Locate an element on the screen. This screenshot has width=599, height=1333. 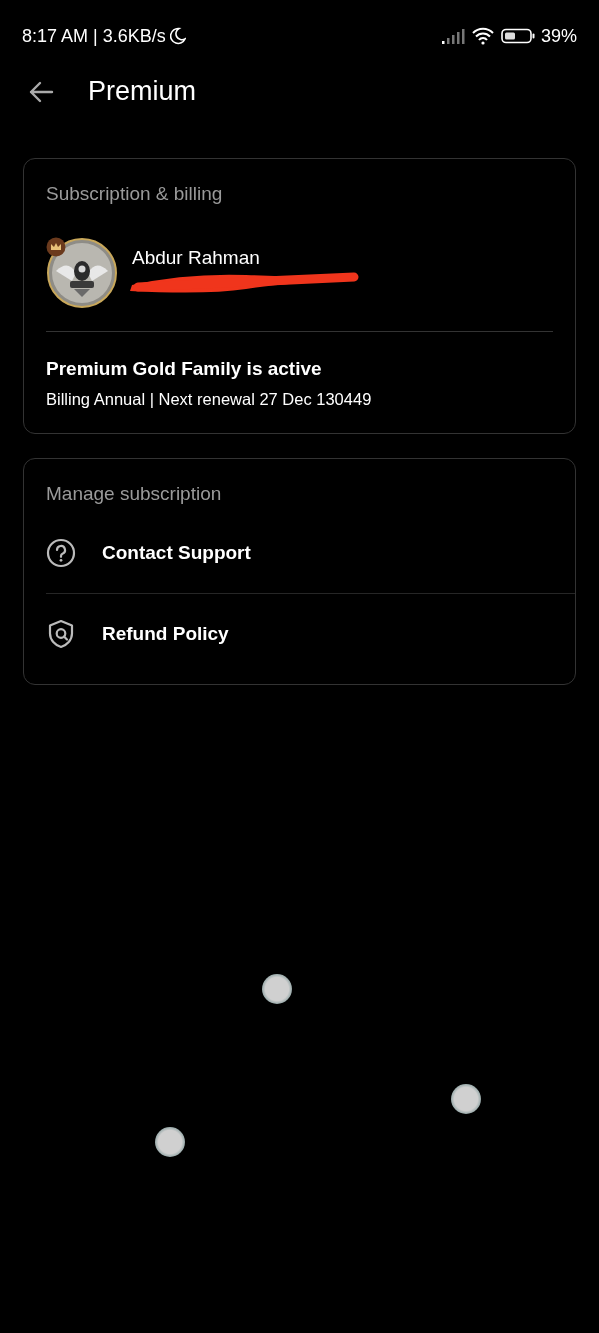
menu-item: Contact Support is located at coordinates (310, 553).